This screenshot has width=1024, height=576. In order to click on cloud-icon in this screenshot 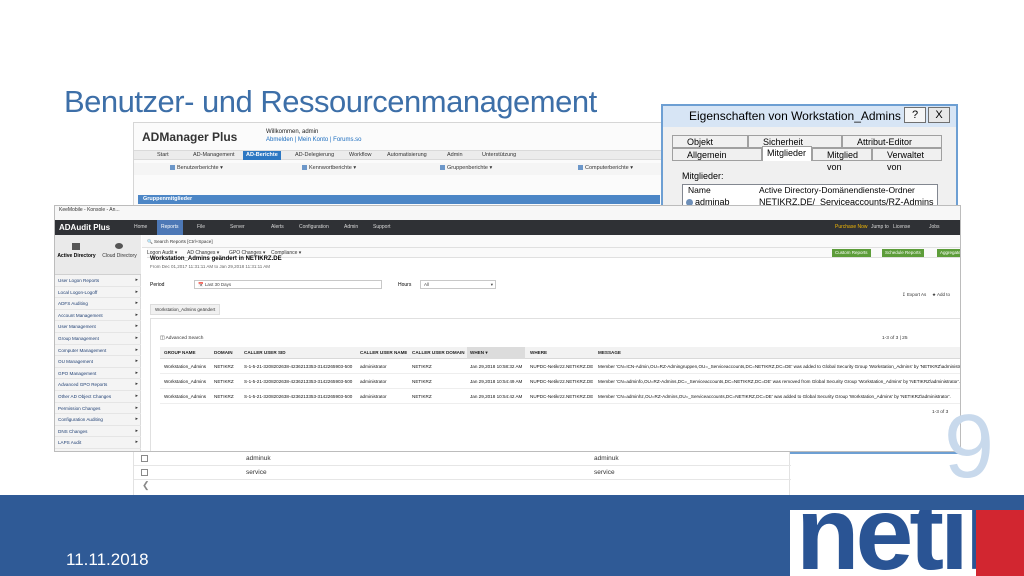, I will do `click(119, 246)`.